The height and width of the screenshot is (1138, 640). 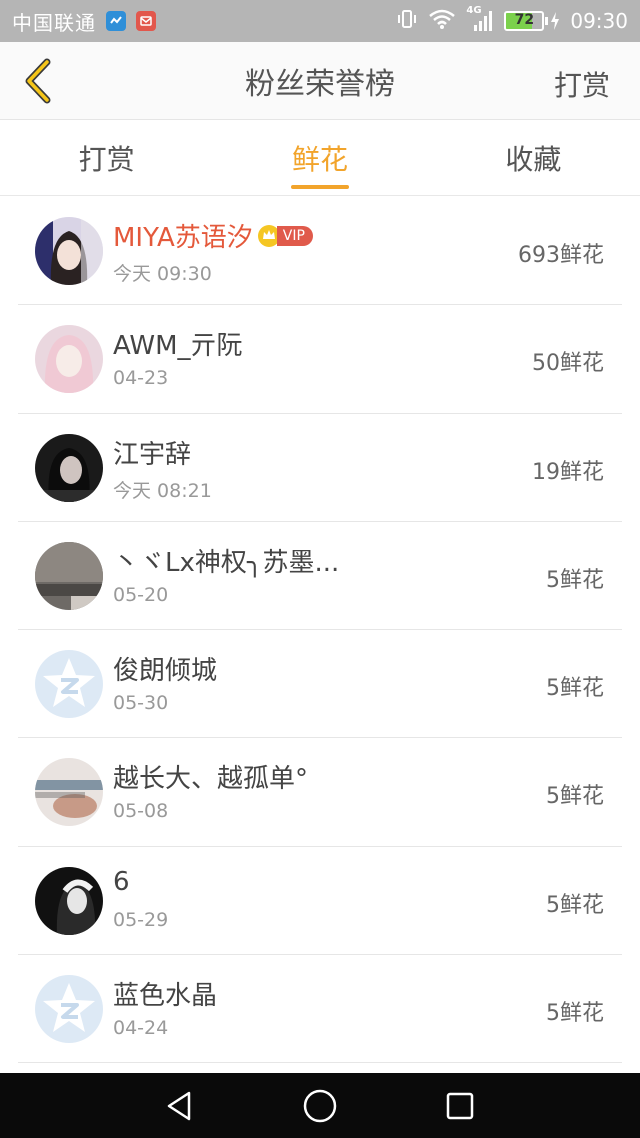 What do you see at coordinates (407, 21) in the screenshot?
I see `vibrate-icon` at bounding box center [407, 21].